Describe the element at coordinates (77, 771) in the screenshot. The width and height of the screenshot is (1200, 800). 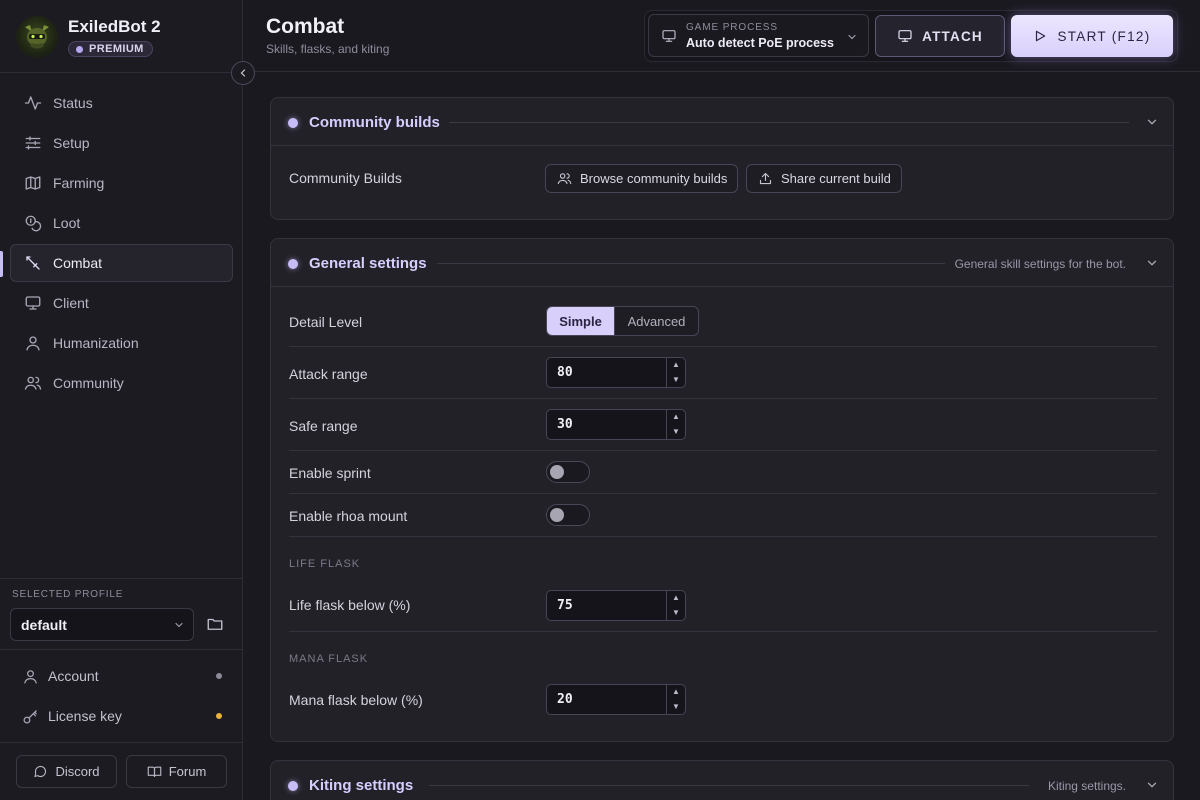
I see `discord-label: Discord` at that location.